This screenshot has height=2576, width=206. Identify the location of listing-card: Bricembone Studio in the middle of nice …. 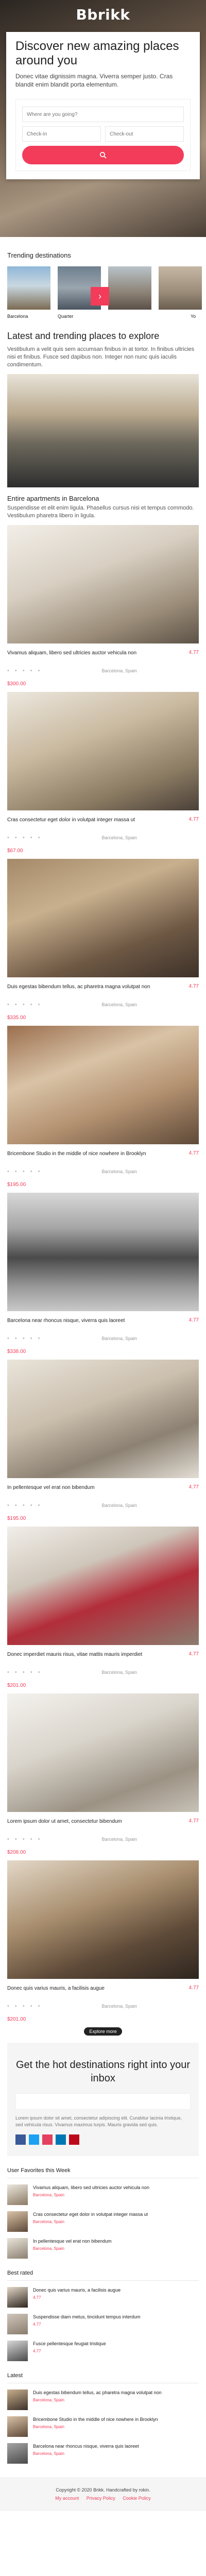
(103, 1107).